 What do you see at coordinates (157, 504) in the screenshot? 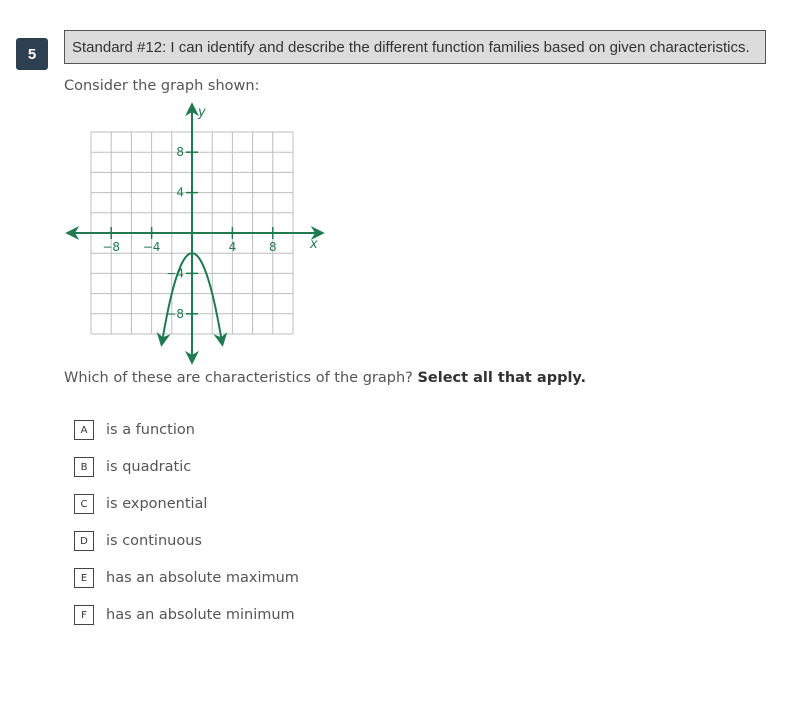
I see `choice-label: is exponential` at bounding box center [157, 504].